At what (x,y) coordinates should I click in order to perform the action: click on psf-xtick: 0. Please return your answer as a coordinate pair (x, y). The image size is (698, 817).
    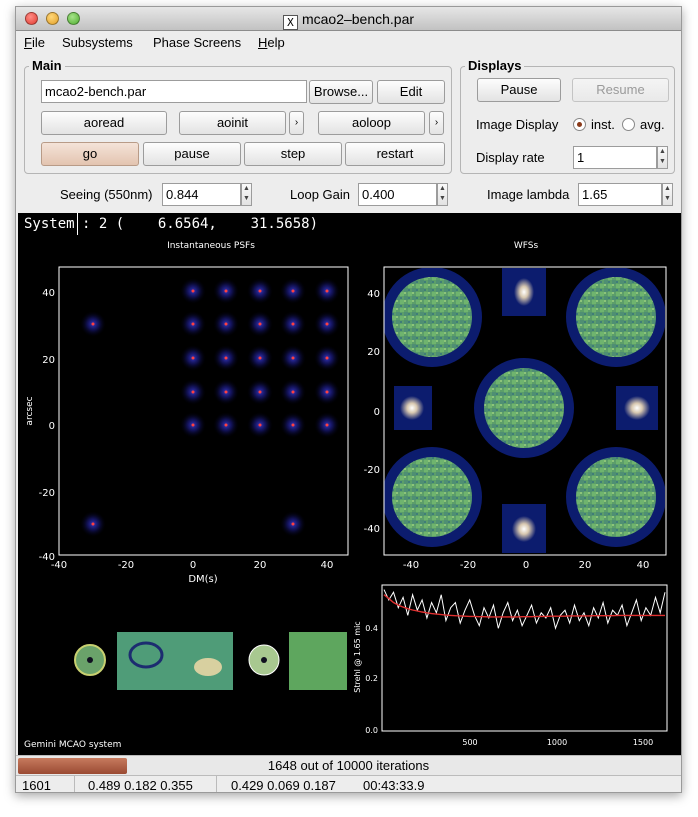
    Looking at the image, I should click on (193, 565).